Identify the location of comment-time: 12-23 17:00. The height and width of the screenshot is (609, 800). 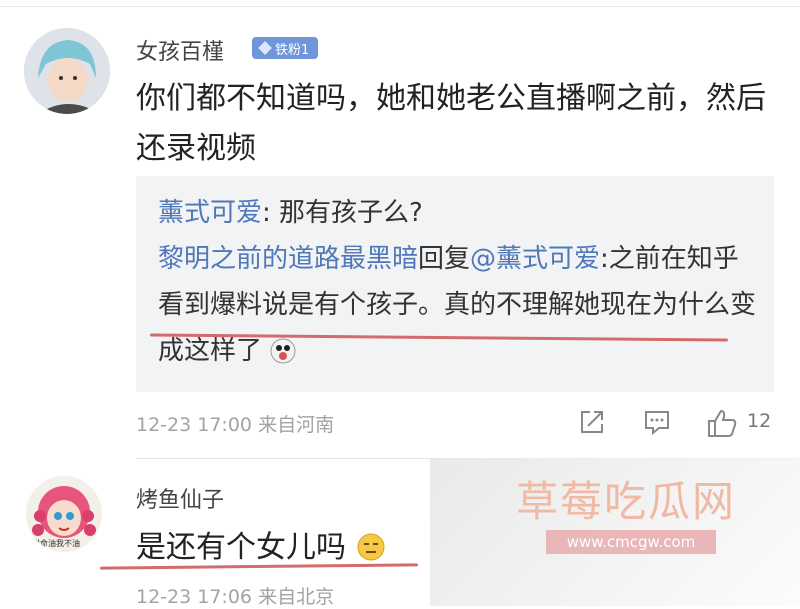
(194, 425).